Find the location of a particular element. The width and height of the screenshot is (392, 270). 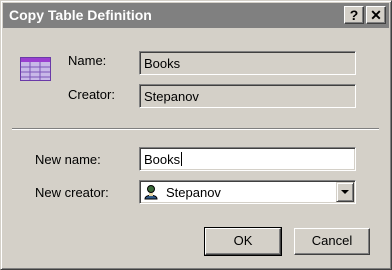

name-label: Name: is located at coordinates (87, 60).